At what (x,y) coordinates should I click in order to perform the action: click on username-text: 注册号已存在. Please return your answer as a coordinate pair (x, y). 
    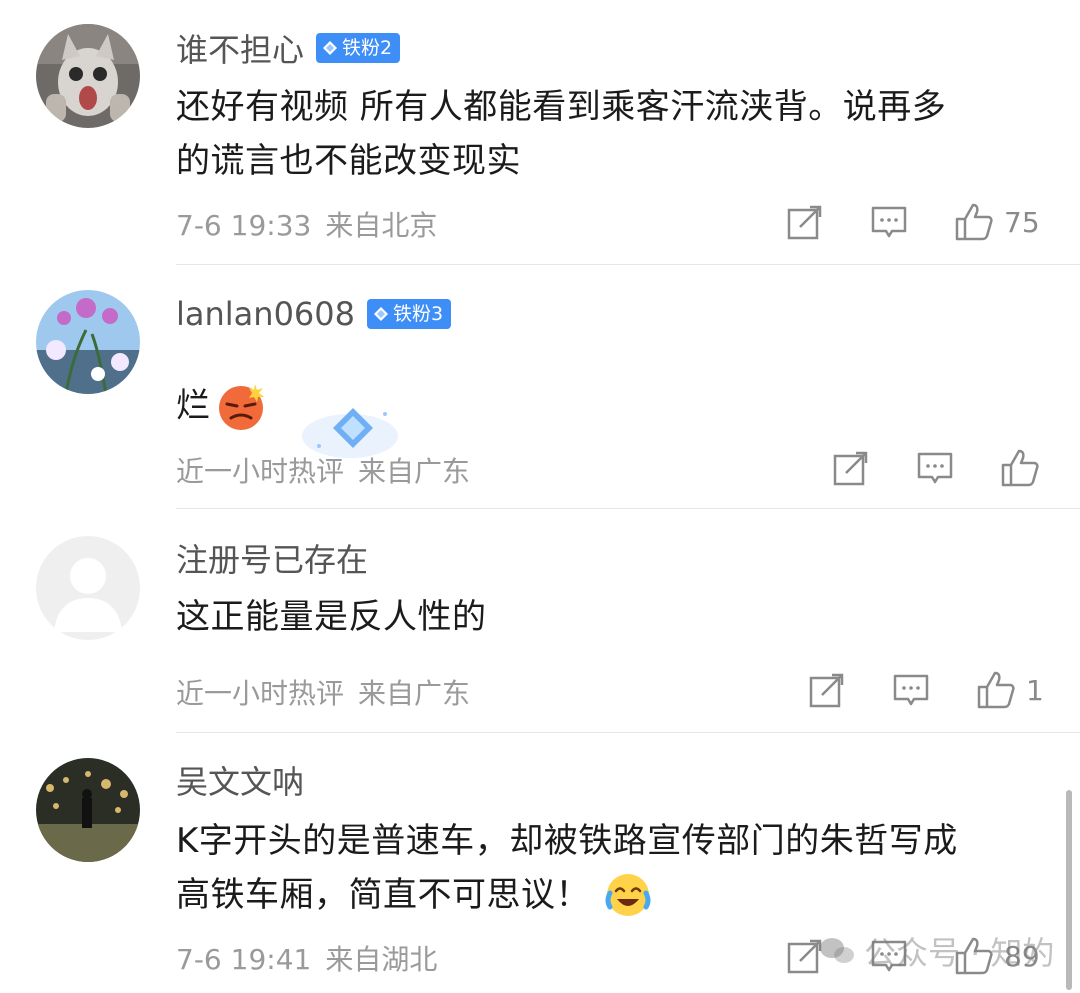
    Looking at the image, I should click on (272, 558).